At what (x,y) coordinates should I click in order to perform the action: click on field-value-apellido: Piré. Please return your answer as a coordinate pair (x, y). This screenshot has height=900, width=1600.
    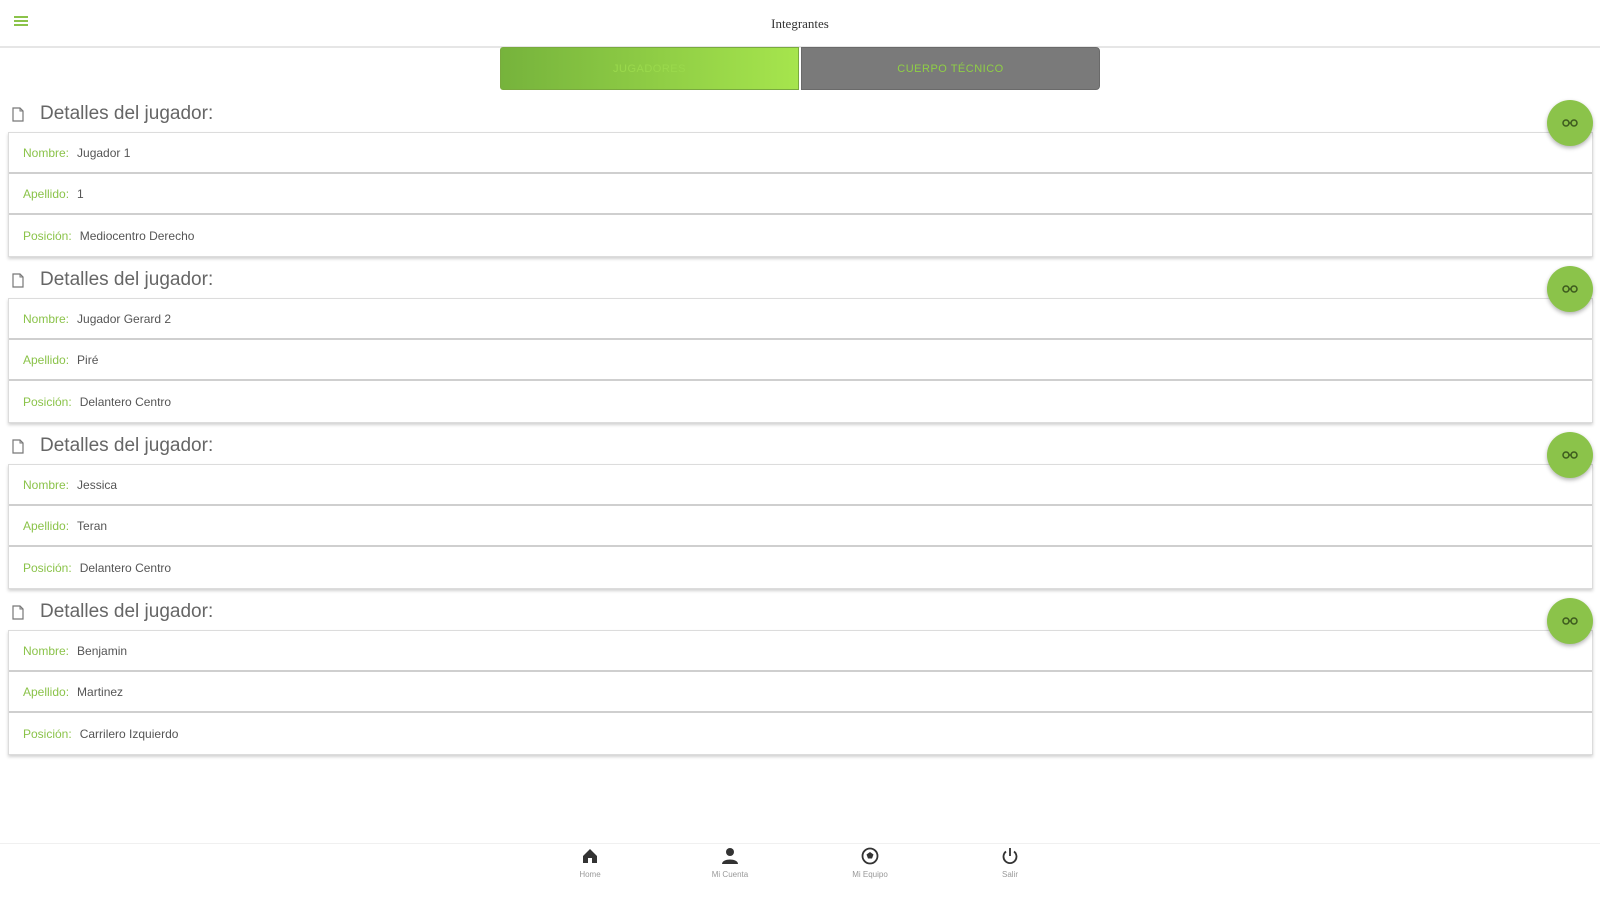
    Looking at the image, I should click on (88, 359).